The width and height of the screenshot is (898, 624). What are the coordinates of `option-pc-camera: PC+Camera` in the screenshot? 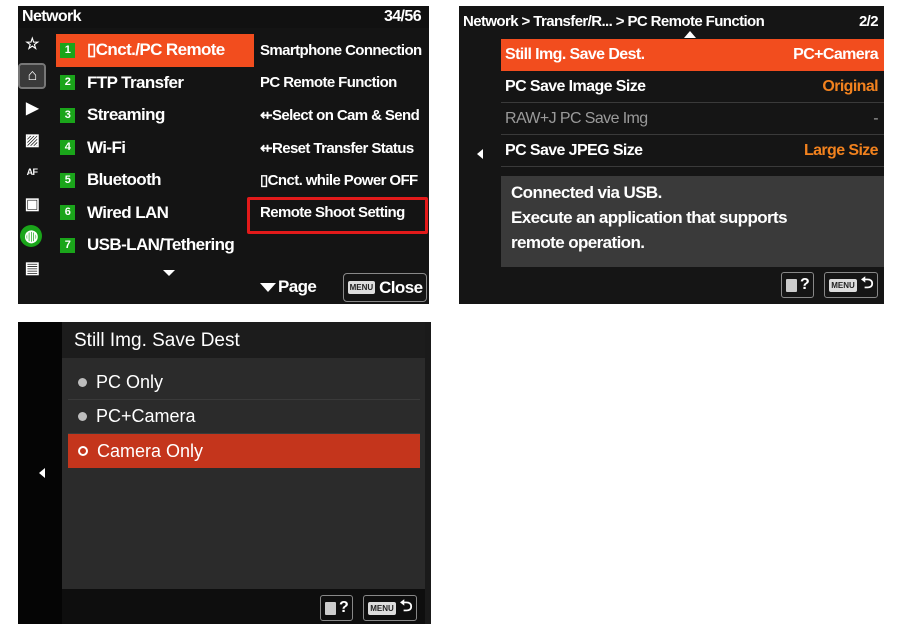 It's located at (244, 417).